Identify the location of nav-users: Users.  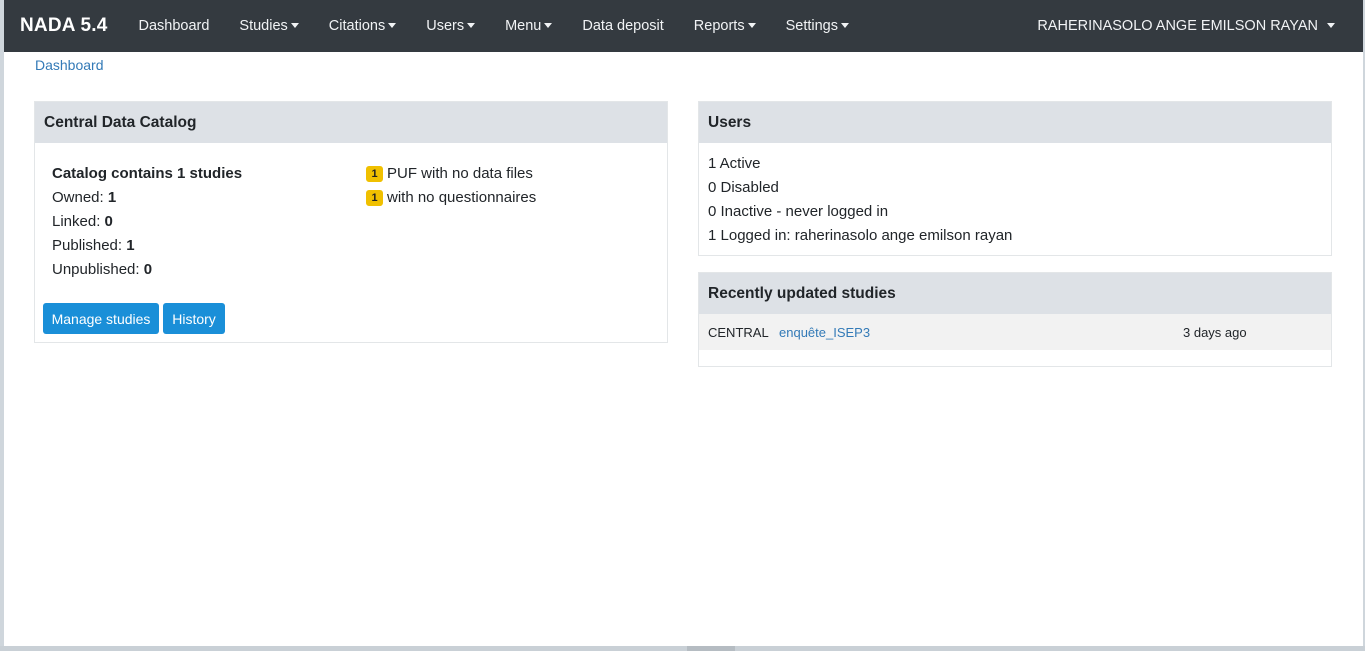
(450, 26).